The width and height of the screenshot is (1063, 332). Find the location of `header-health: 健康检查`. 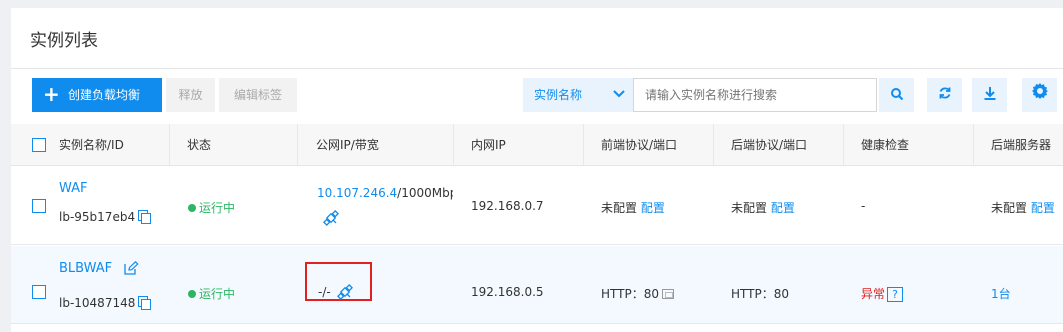

header-health: 健康检查 is located at coordinates (885, 145).